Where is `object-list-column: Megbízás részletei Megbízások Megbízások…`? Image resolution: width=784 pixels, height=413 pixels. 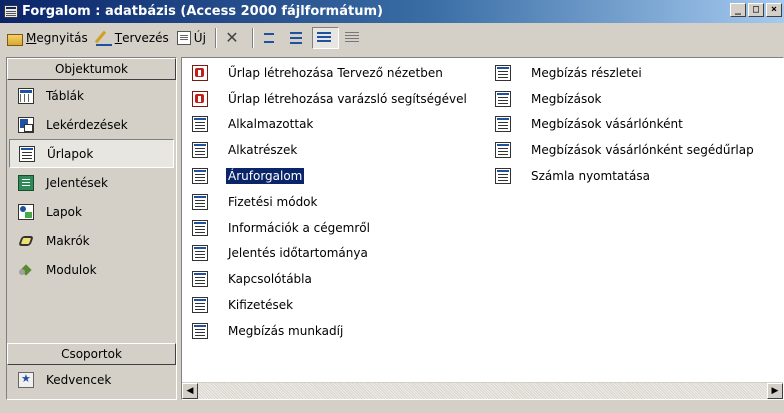 object-list-column: Megbízás részletei Megbízások Megbízások… is located at coordinates (625, 124).